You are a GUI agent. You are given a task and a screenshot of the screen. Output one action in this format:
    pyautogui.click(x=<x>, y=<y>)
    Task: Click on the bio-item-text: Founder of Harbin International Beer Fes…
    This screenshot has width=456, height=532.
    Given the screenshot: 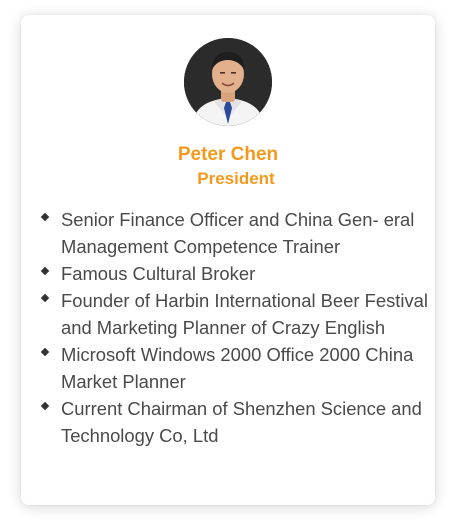 What is the action you would take?
    pyautogui.click(x=244, y=314)
    